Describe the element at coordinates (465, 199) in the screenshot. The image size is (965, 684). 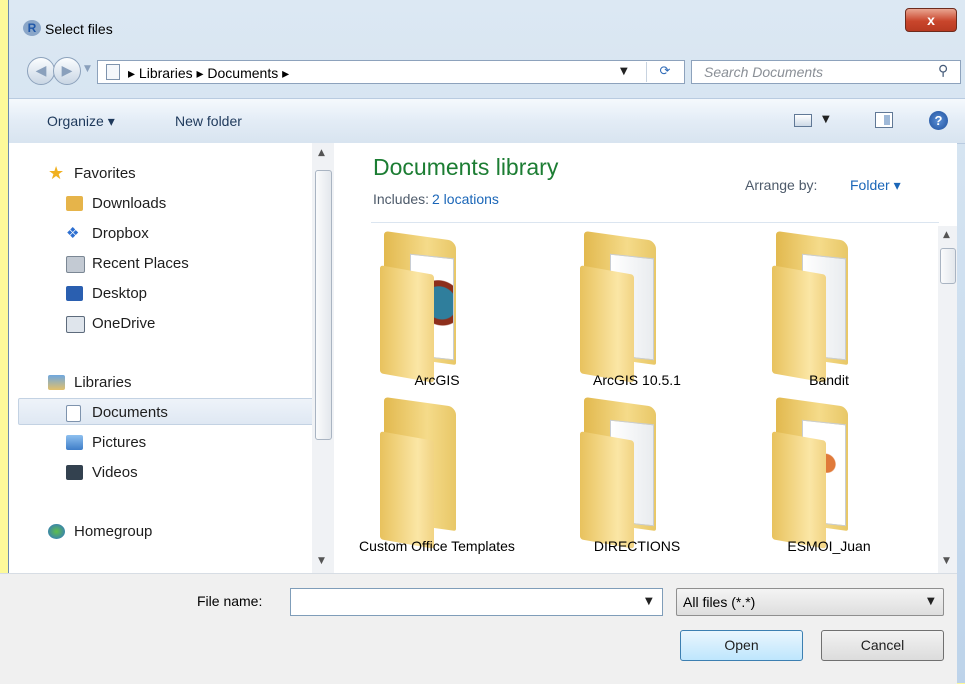
I see `locations-link: 2 locations` at that location.